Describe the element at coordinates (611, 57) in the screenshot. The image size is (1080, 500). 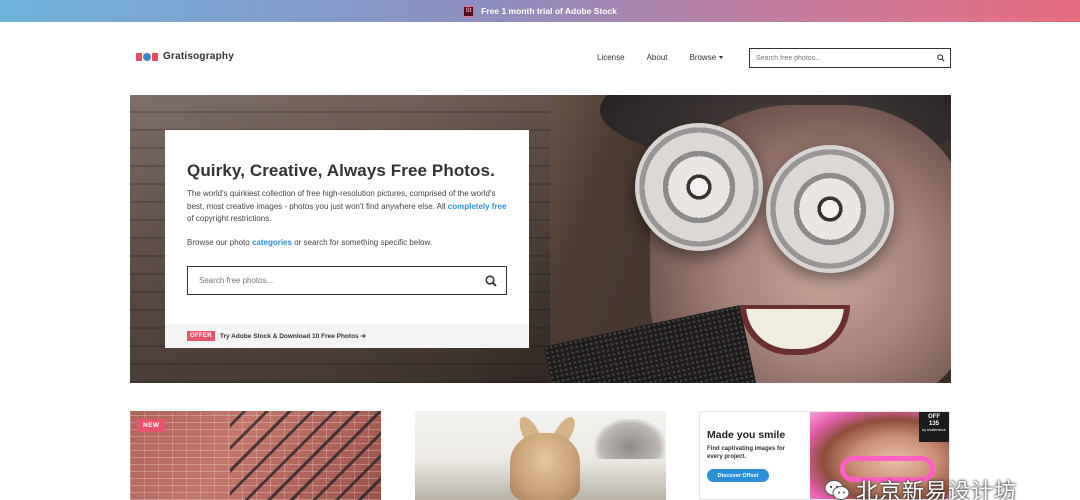
I see `nav-license: License` at that location.